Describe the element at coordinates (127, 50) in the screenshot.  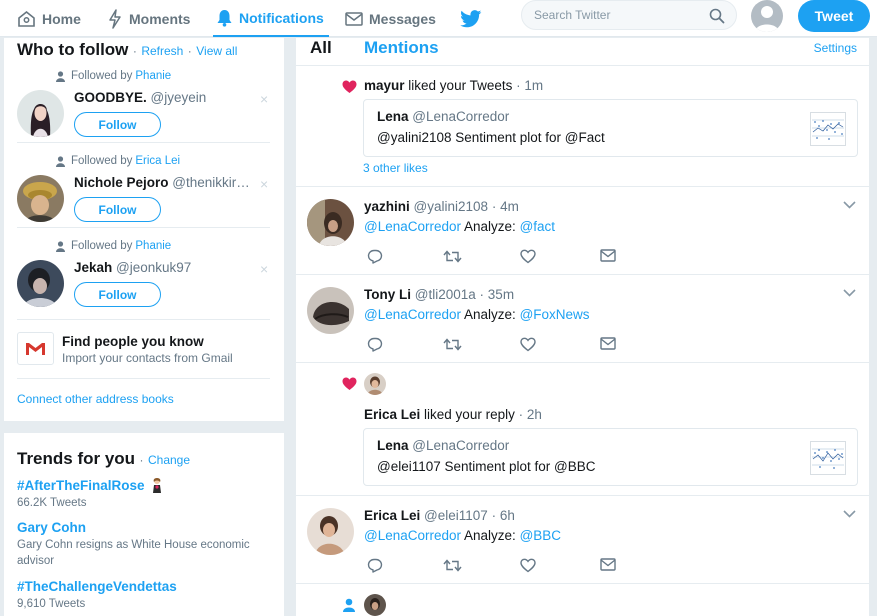
I see `who-to-follow-header: Who to follow · Refresh · View all` at that location.